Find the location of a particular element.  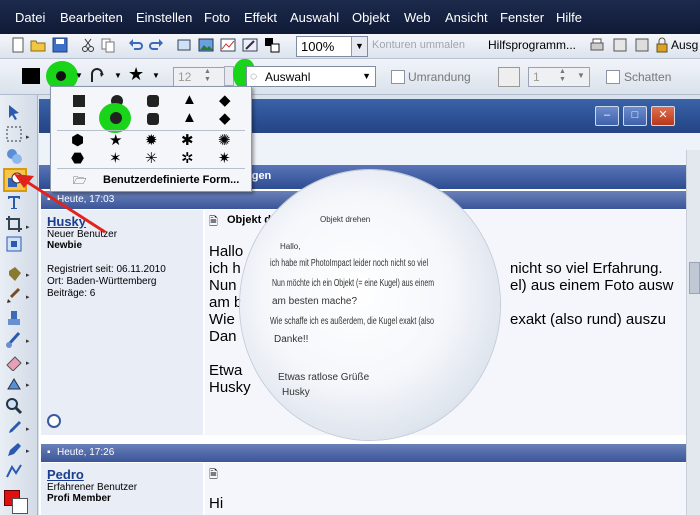

brush-tool-icon is located at coordinates (14, 296).